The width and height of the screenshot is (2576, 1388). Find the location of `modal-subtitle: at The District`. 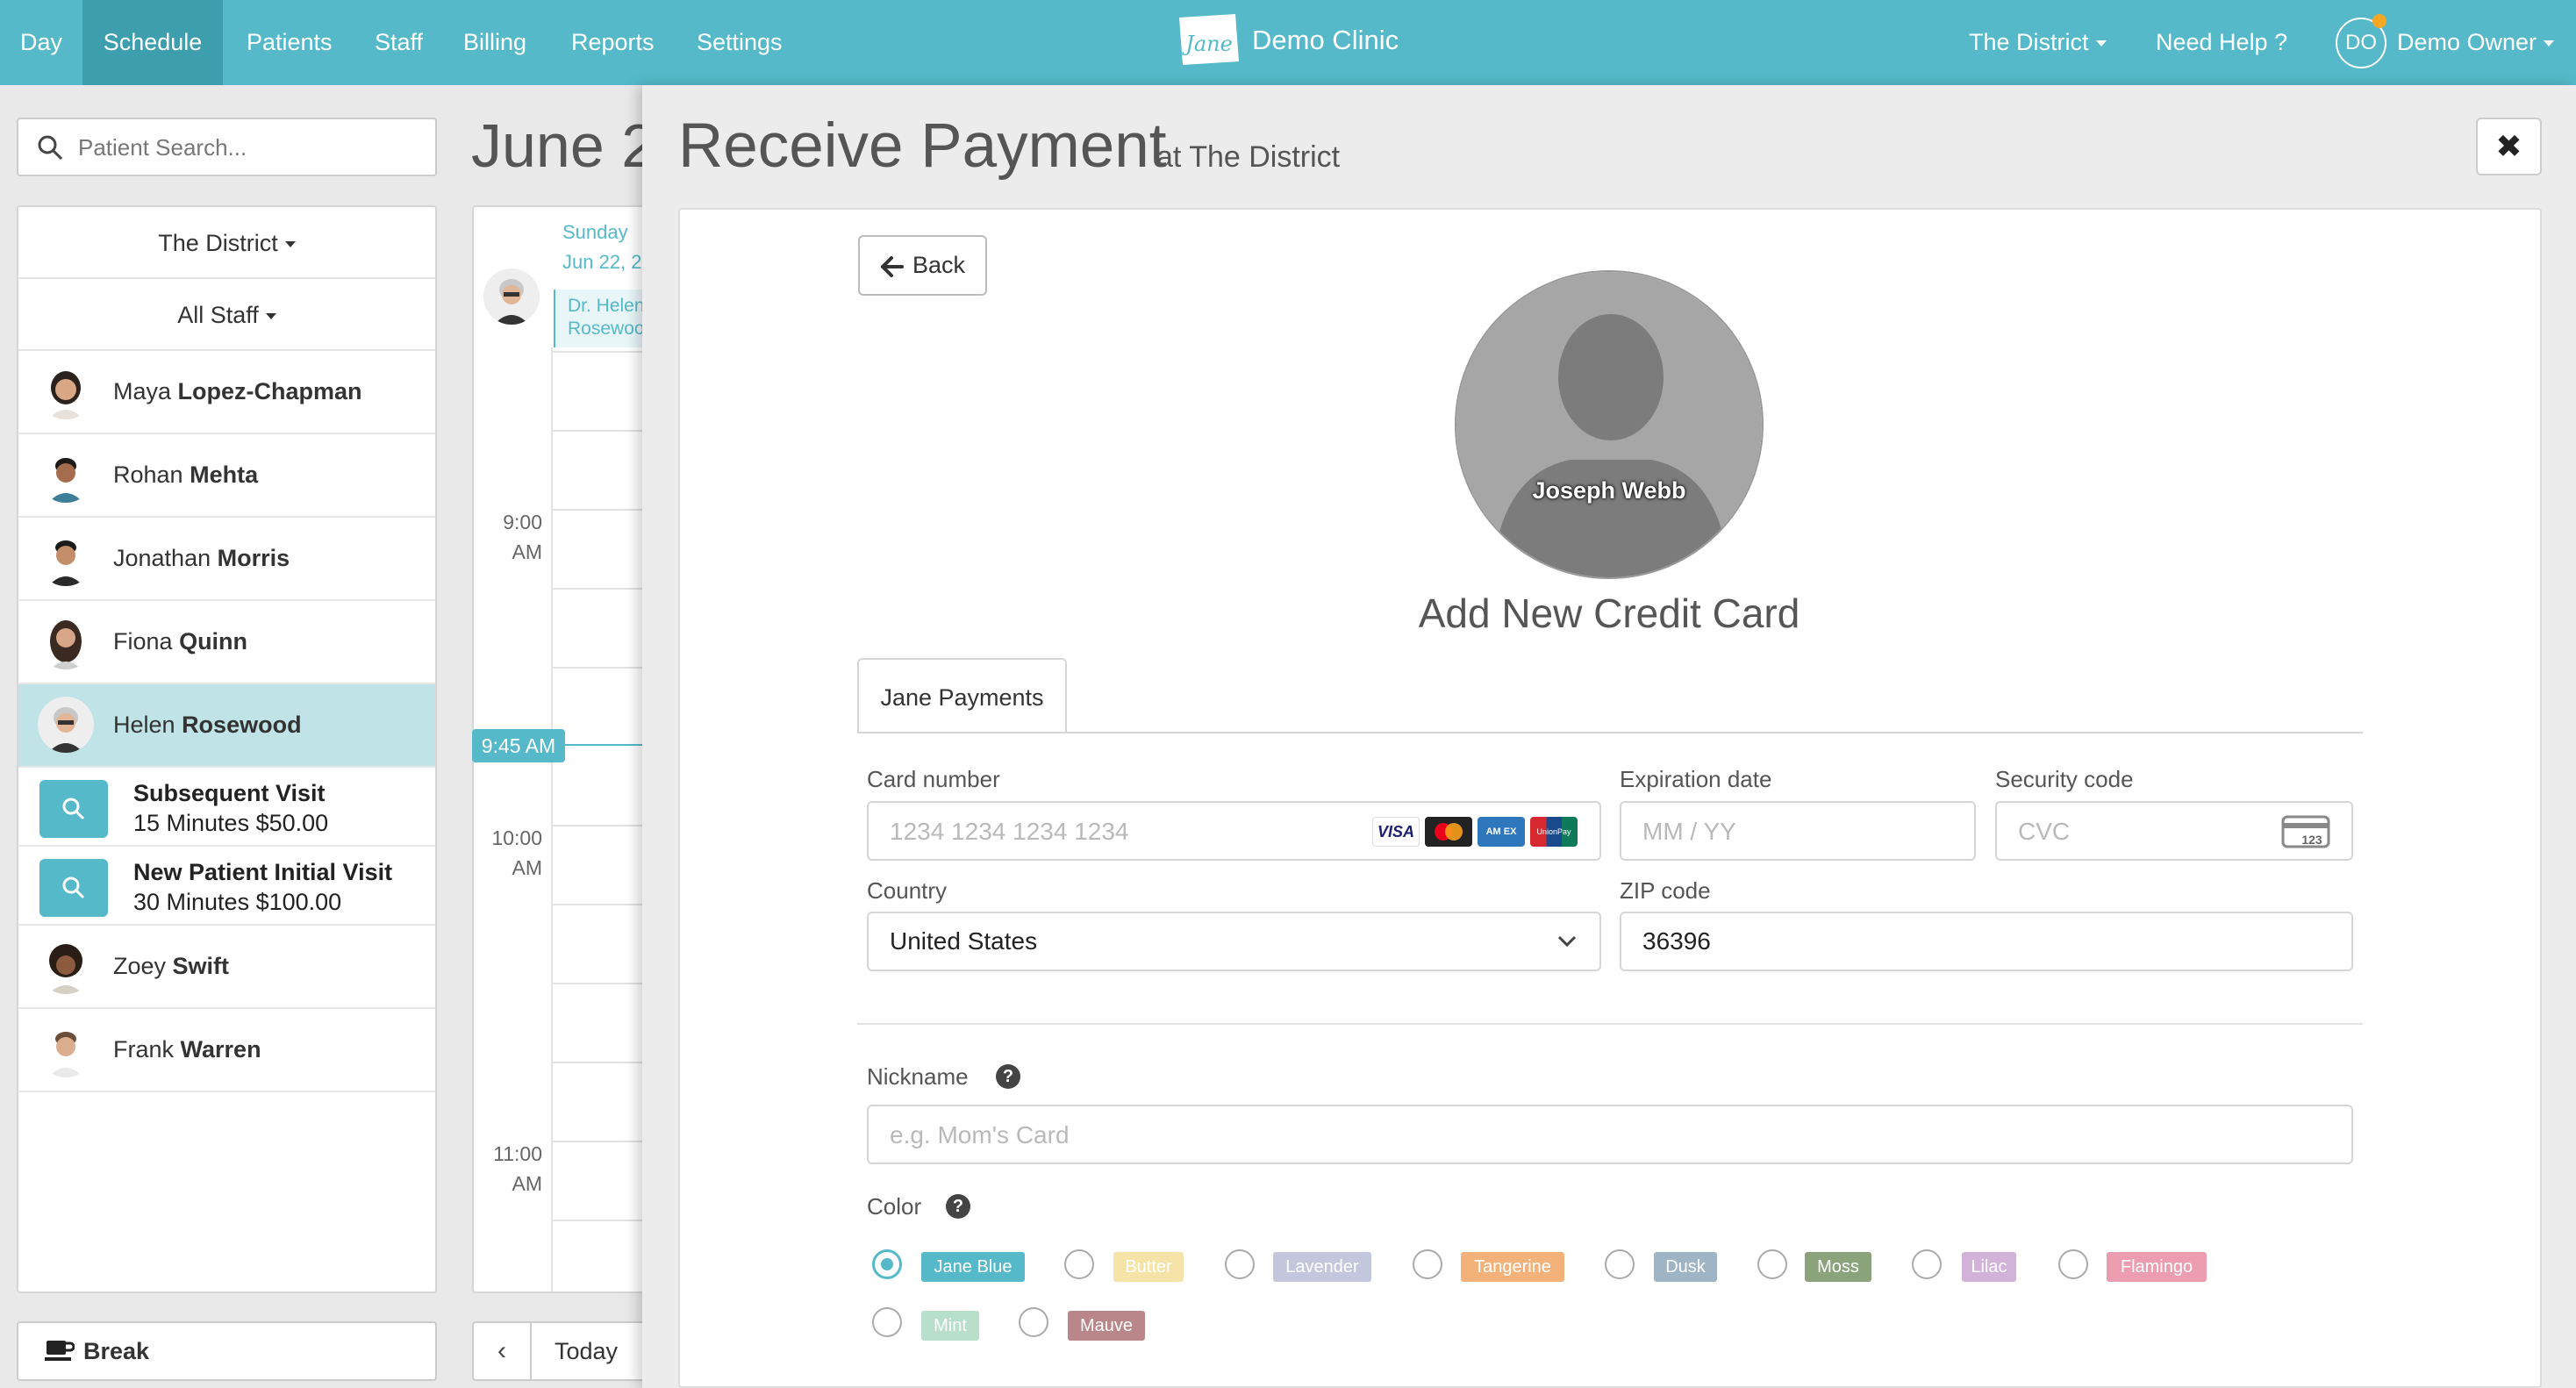

modal-subtitle: at The District is located at coordinates (1248, 157).